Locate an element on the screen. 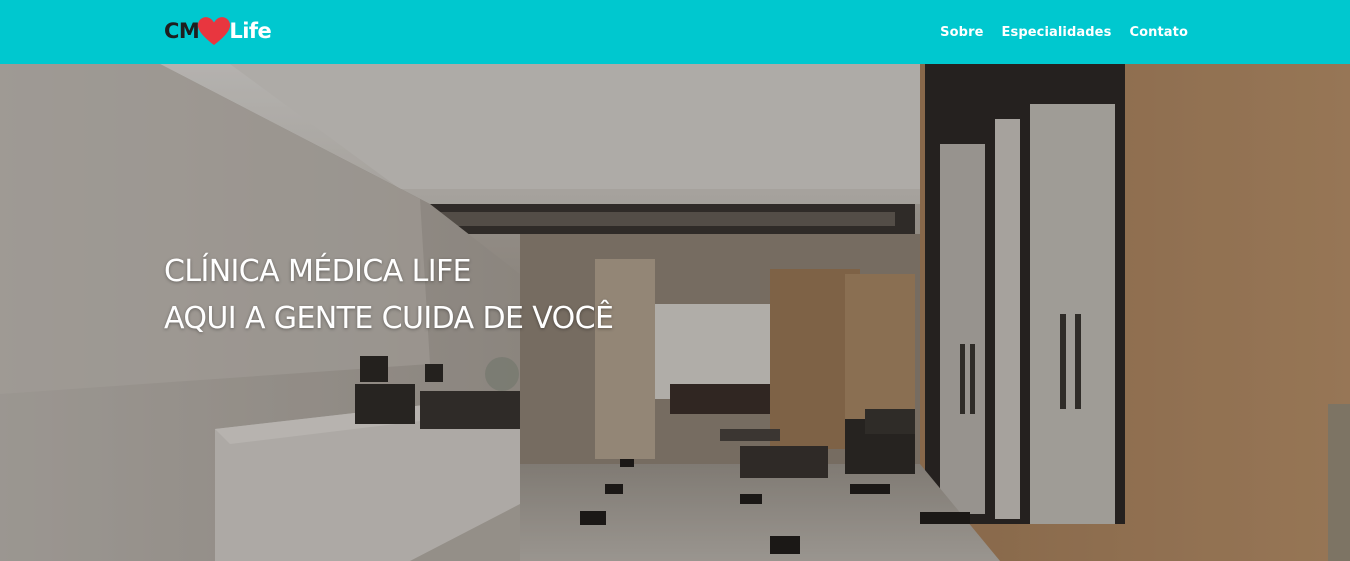 This screenshot has width=1350, height=561. heart-icon is located at coordinates (214, 31).